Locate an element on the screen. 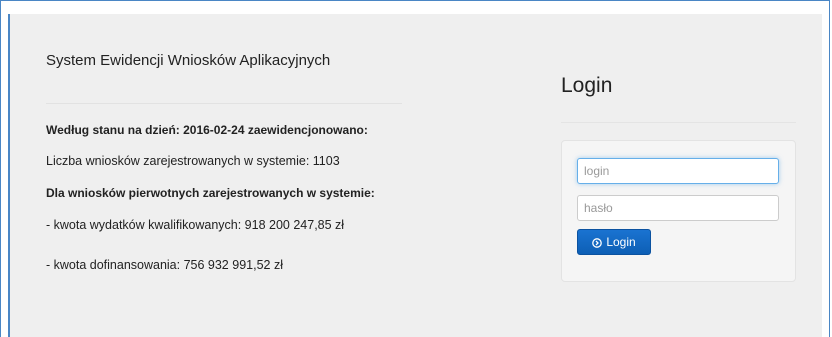  password-input is located at coordinates (678, 208).